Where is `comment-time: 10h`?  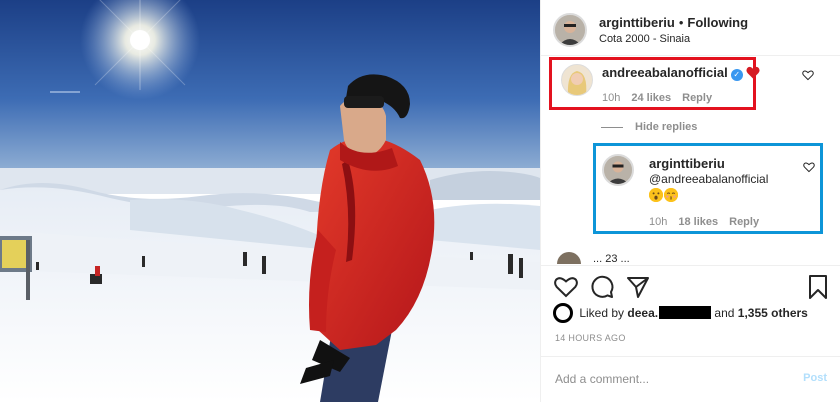
comment-time: 10h is located at coordinates (611, 98).